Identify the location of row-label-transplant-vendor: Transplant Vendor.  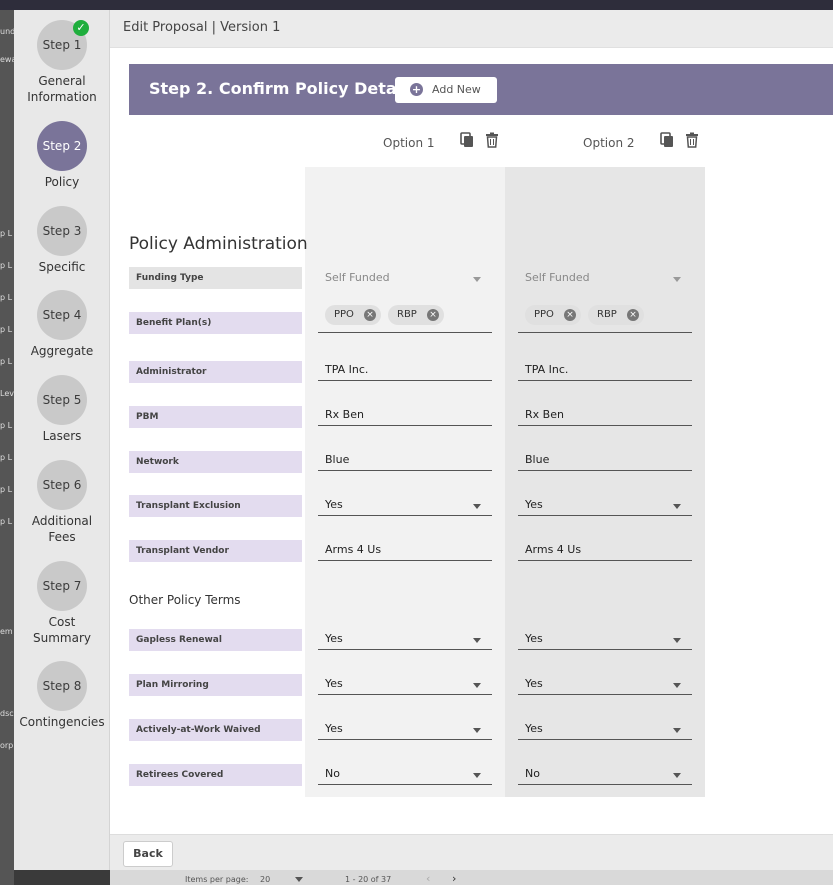
(215, 551).